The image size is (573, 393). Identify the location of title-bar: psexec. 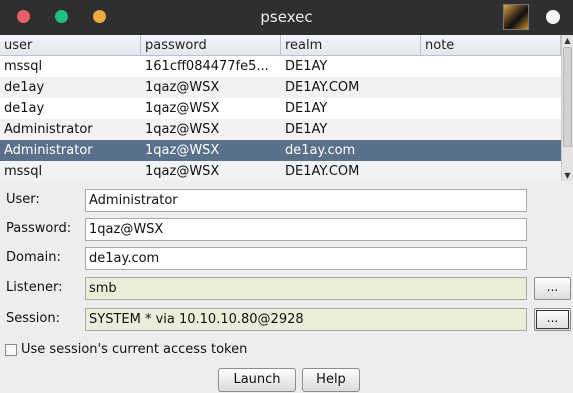
(286, 17).